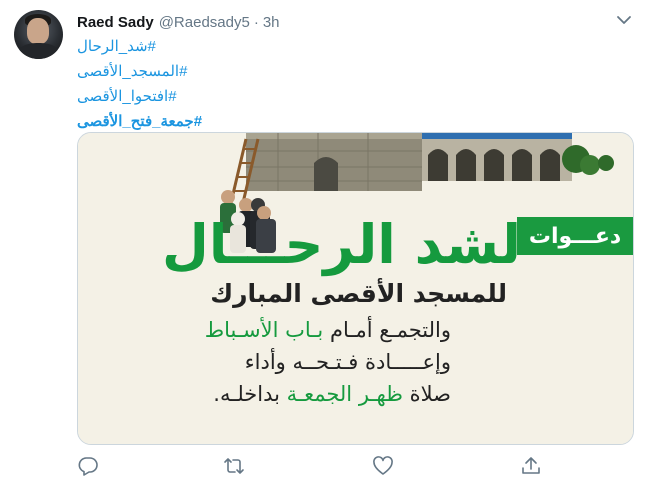 The image size is (645, 483). What do you see at coordinates (387, 330) in the screenshot?
I see `line1-text: والتجمـع أمـام` at bounding box center [387, 330].